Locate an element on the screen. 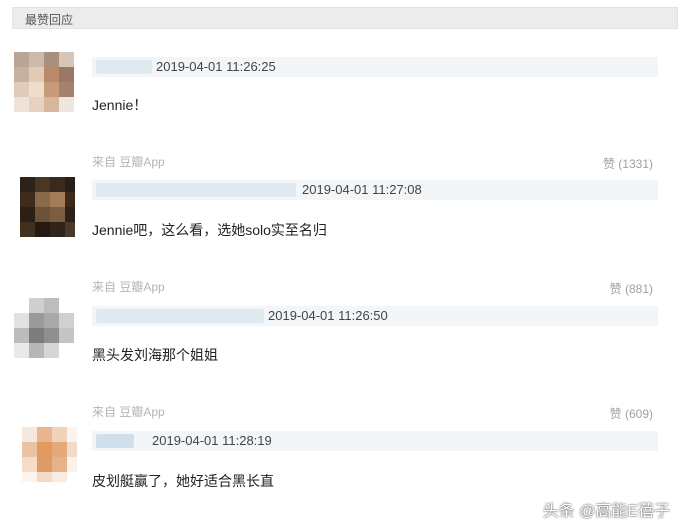 This screenshot has height=525, width=678. watermark: 头条 @高能E蓓子 is located at coordinates (606, 511).